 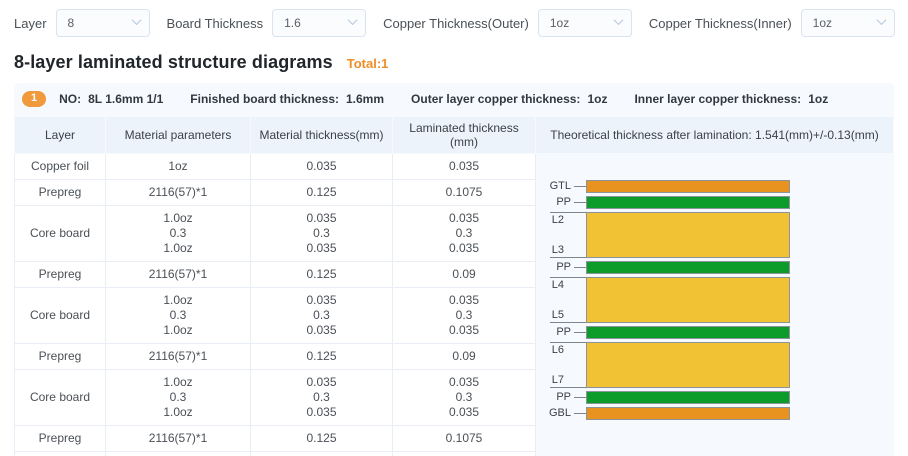 What do you see at coordinates (464, 166) in the screenshot?
I see `cell-laminated: 0.035` at bounding box center [464, 166].